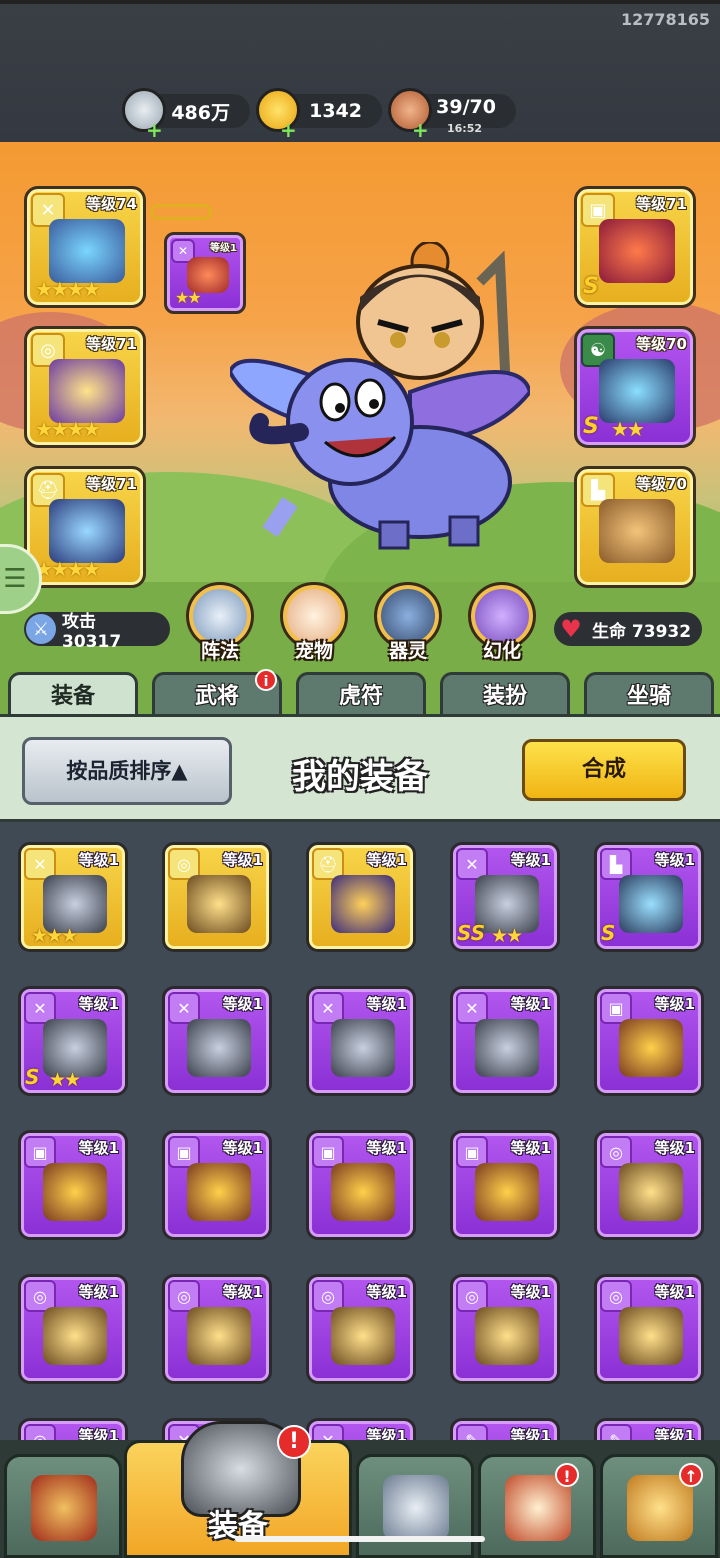  I want to click on slot-level: 等级1, so click(223, 248).